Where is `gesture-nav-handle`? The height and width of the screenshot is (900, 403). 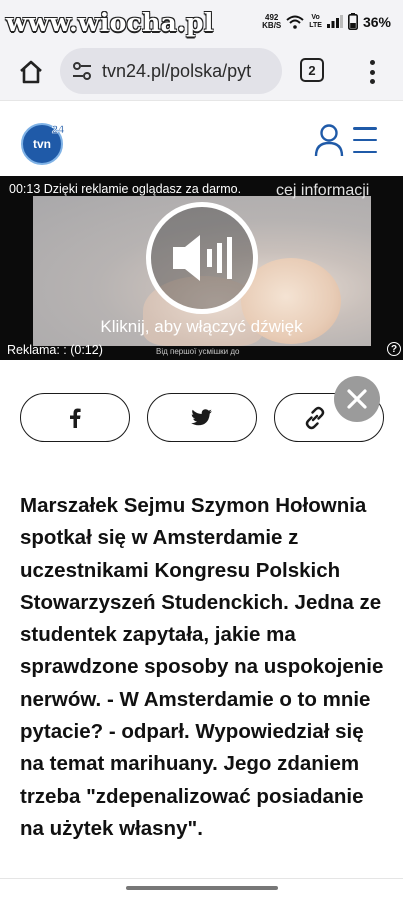
gesture-nav-handle is located at coordinates (202, 888).